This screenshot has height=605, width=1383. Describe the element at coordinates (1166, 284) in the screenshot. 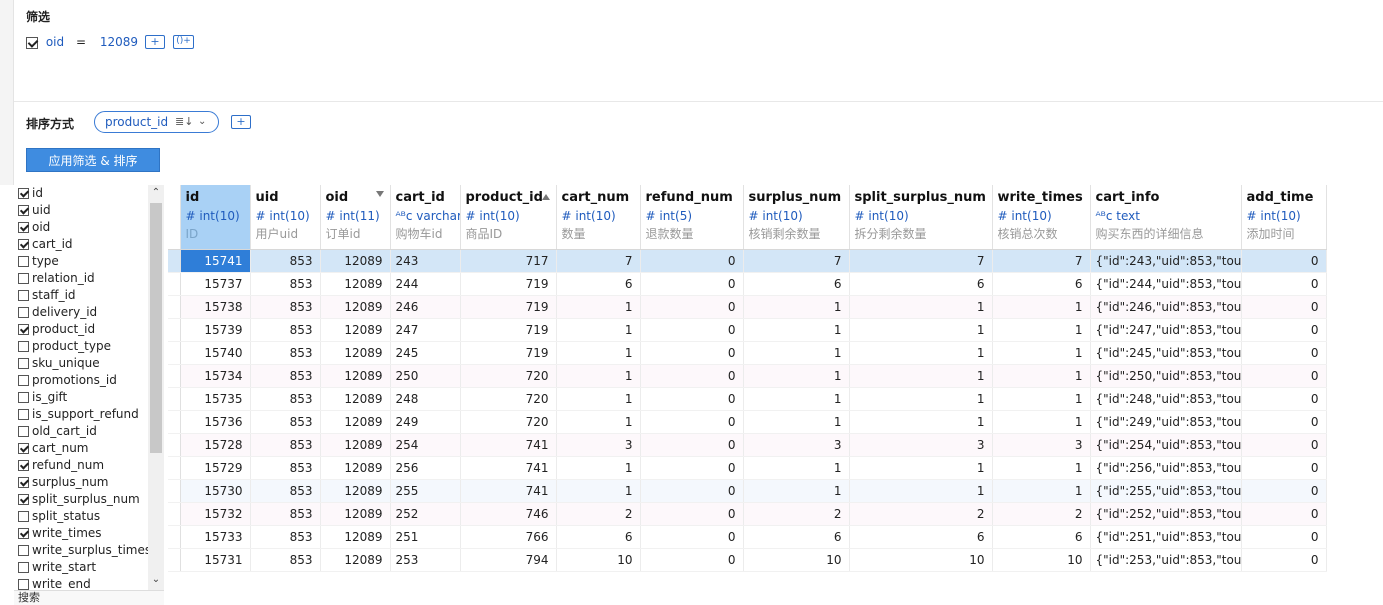

I see `cell-cart-info: {"id":244,"uid":853,"touri` at that location.